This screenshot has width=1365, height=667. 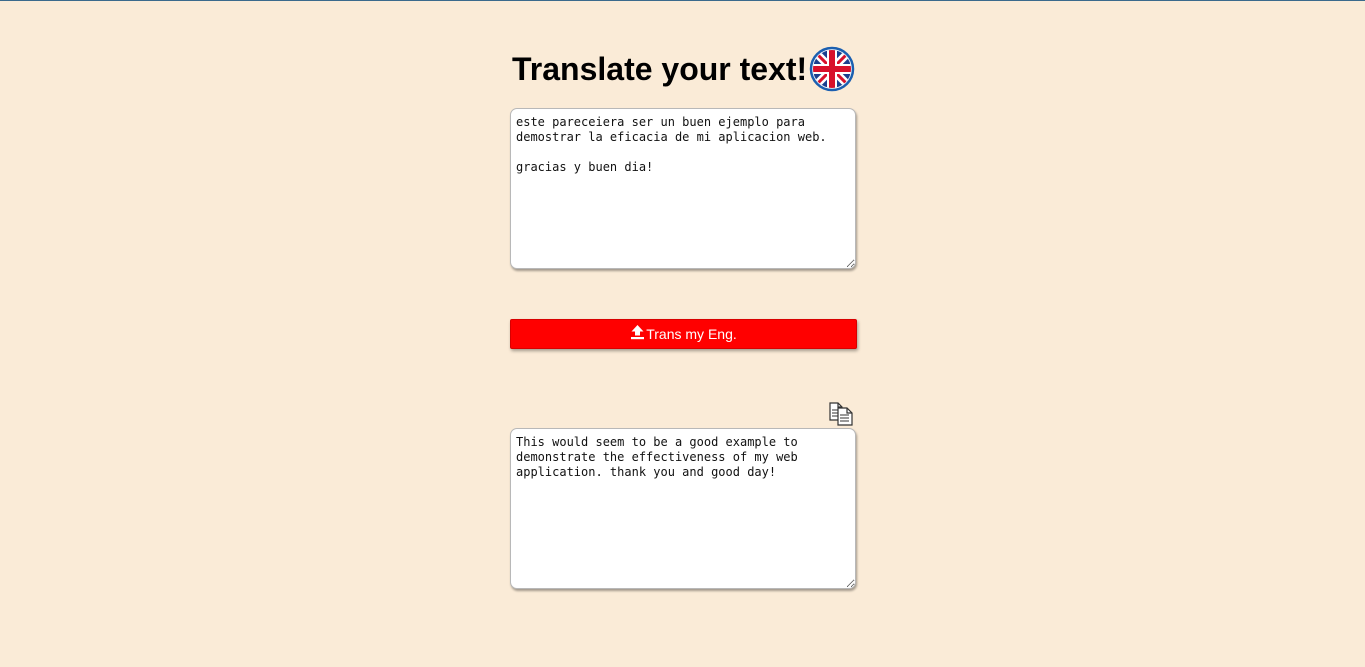 I want to click on copy-document-icon, so click(x=841, y=414).